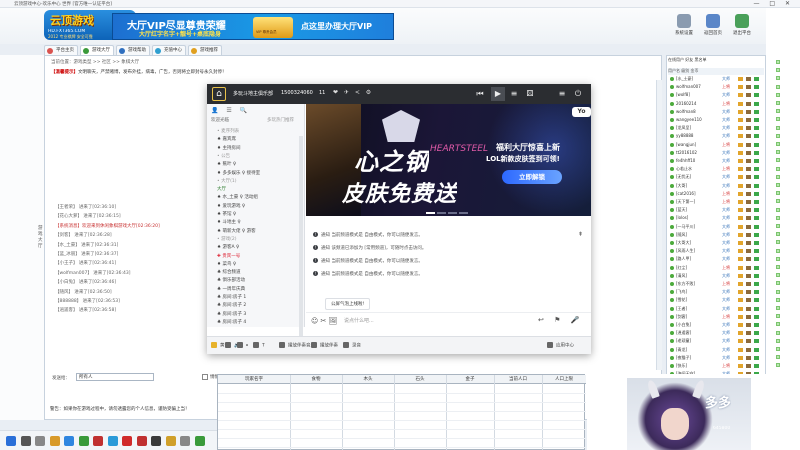 This screenshot has height=450, width=800. What do you see at coordinates (368, 379) in the screenshot?
I see `table-column-header: 木头` at bounding box center [368, 379].